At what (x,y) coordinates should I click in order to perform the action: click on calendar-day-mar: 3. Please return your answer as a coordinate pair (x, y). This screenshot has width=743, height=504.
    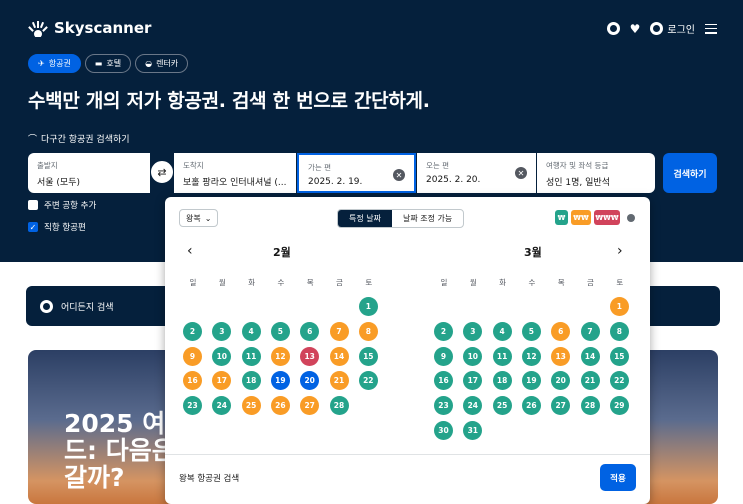
    Looking at the image, I should click on (473, 331).